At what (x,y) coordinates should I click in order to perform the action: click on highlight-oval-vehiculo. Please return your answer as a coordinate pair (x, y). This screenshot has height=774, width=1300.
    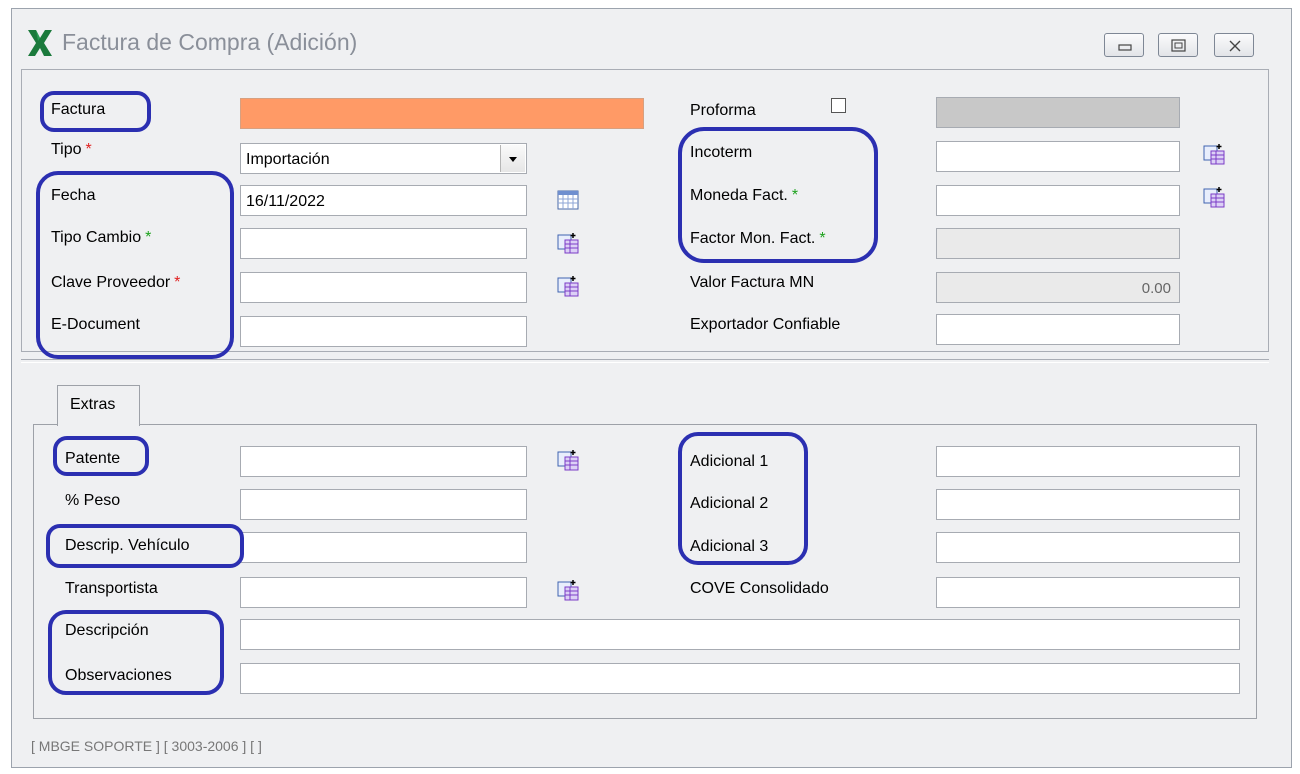
    Looking at the image, I should click on (145, 546).